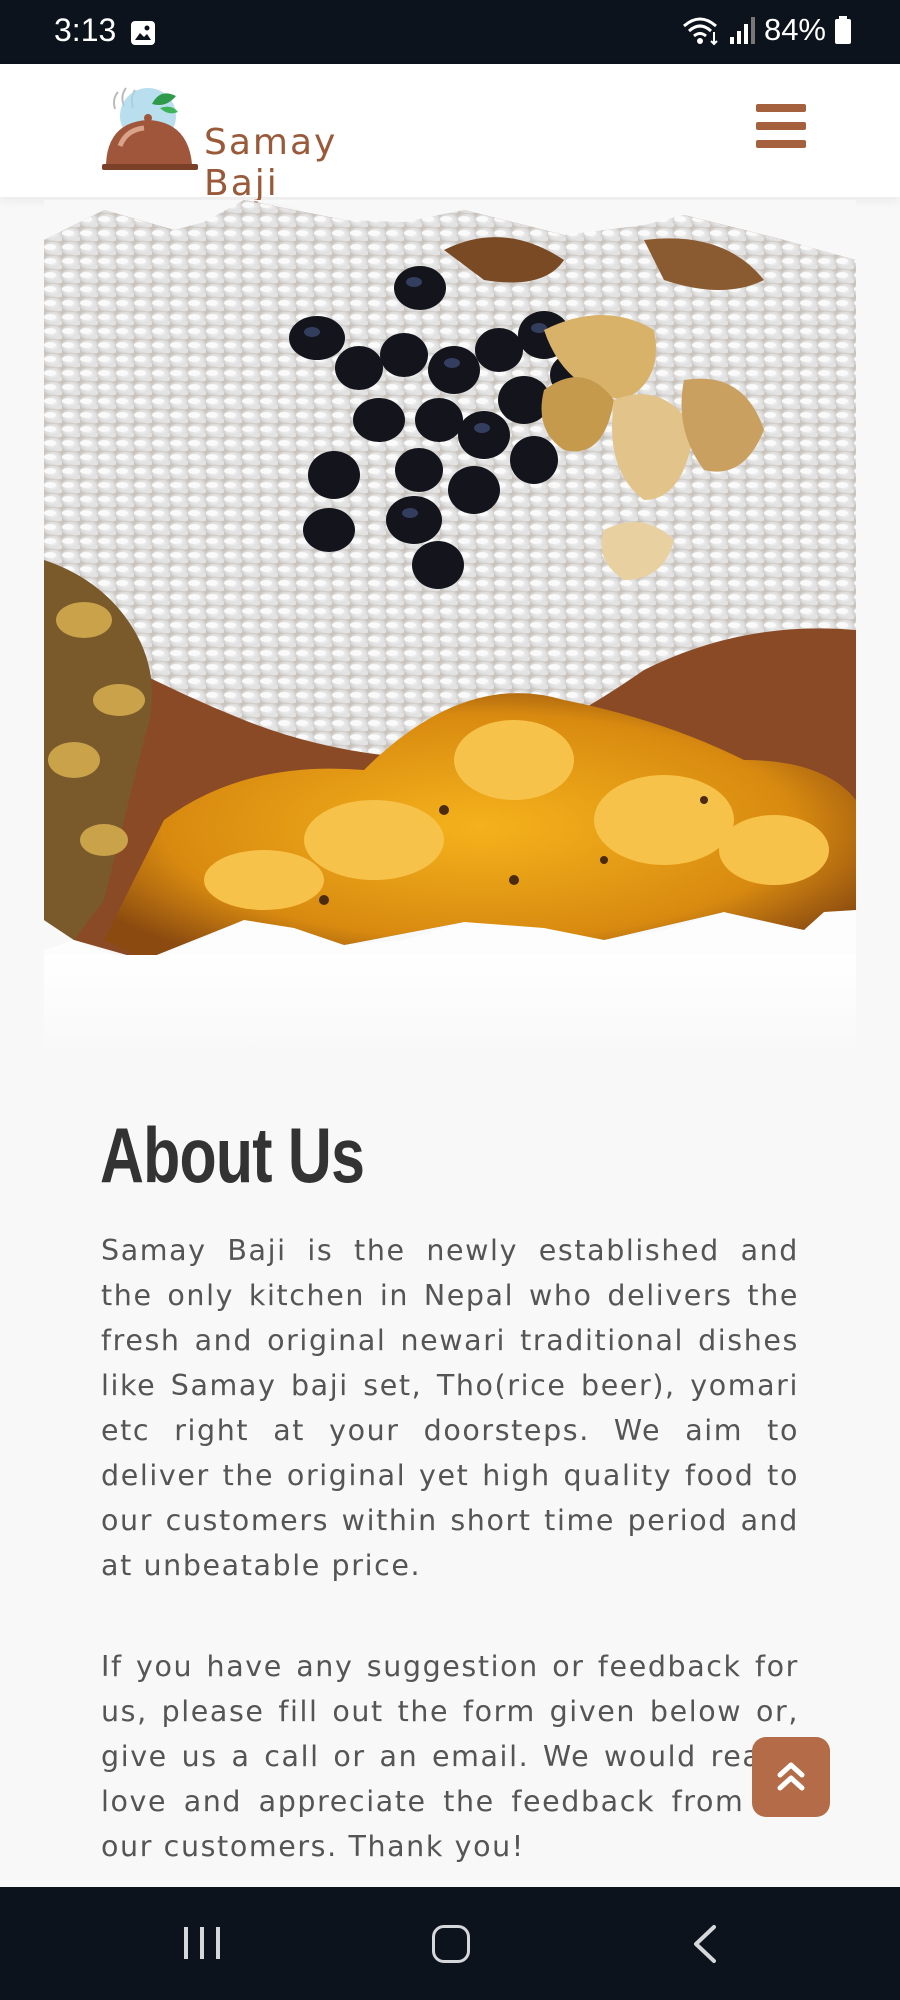 The width and height of the screenshot is (900, 2000). Describe the element at coordinates (143, 33) in the screenshot. I see `gallery-icon` at that location.